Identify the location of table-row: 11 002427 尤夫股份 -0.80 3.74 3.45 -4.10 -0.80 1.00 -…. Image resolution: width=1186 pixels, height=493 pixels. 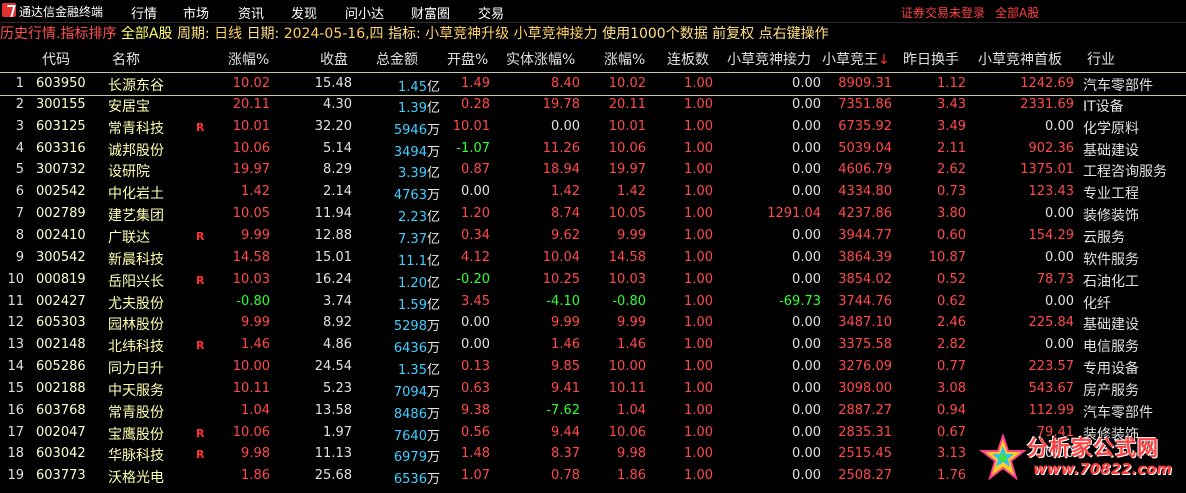
(593, 302).